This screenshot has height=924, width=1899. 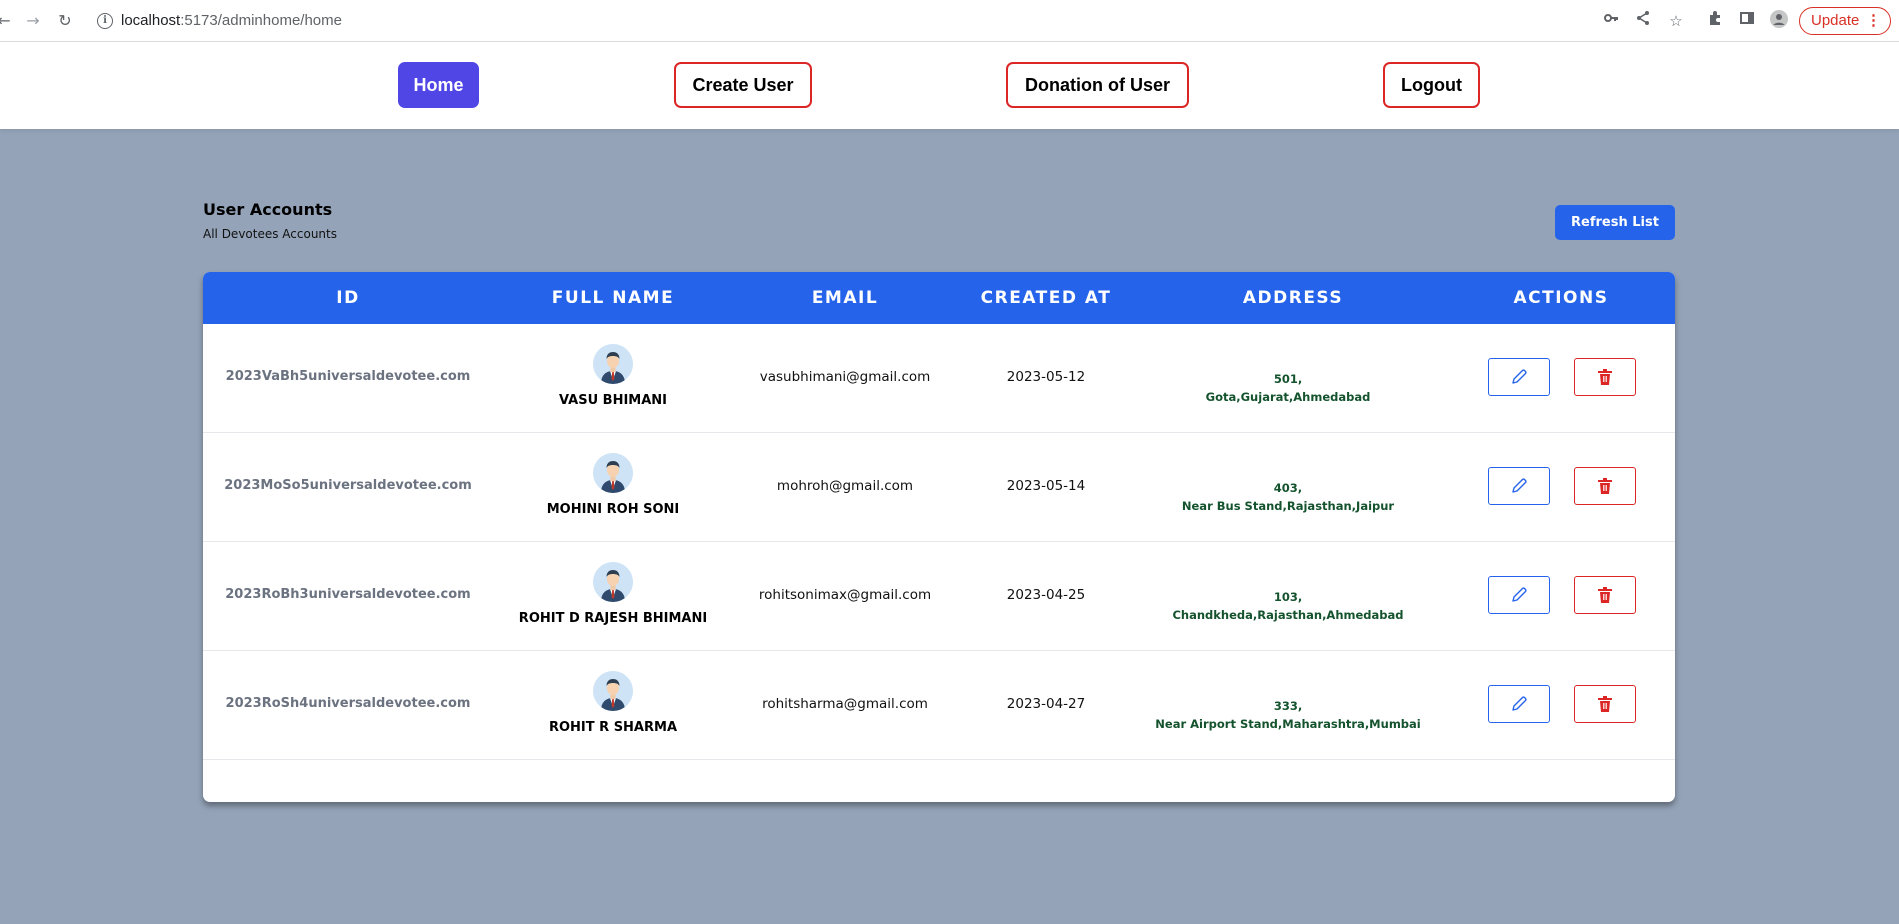 What do you see at coordinates (1288, 597) in the screenshot?
I see `address-line-1: 103,` at bounding box center [1288, 597].